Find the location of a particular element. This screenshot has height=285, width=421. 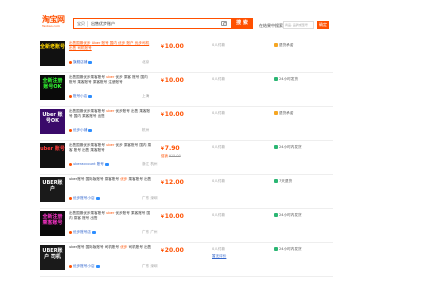

location: 北京 is located at coordinates (146, 62).